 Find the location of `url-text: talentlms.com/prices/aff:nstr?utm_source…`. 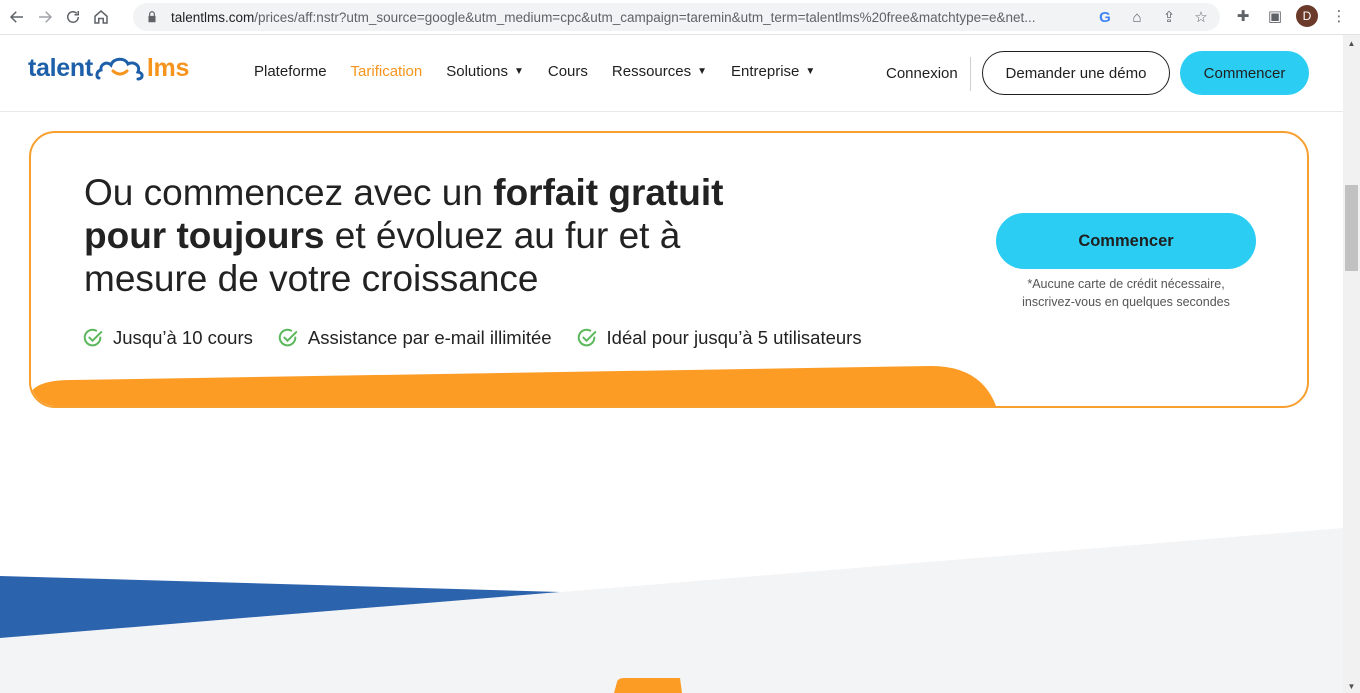

url-text: talentlms.com/prices/aff:nstr?utm_source… is located at coordinates (603, 17).